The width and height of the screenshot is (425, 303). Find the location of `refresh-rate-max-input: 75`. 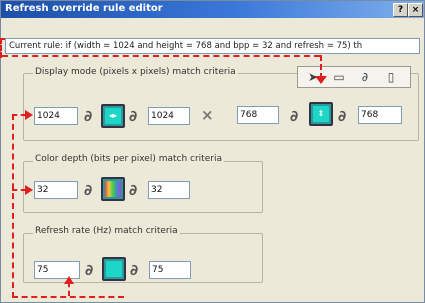

refresh-rate-max-input: 75 is located at coordinates (170, 270).